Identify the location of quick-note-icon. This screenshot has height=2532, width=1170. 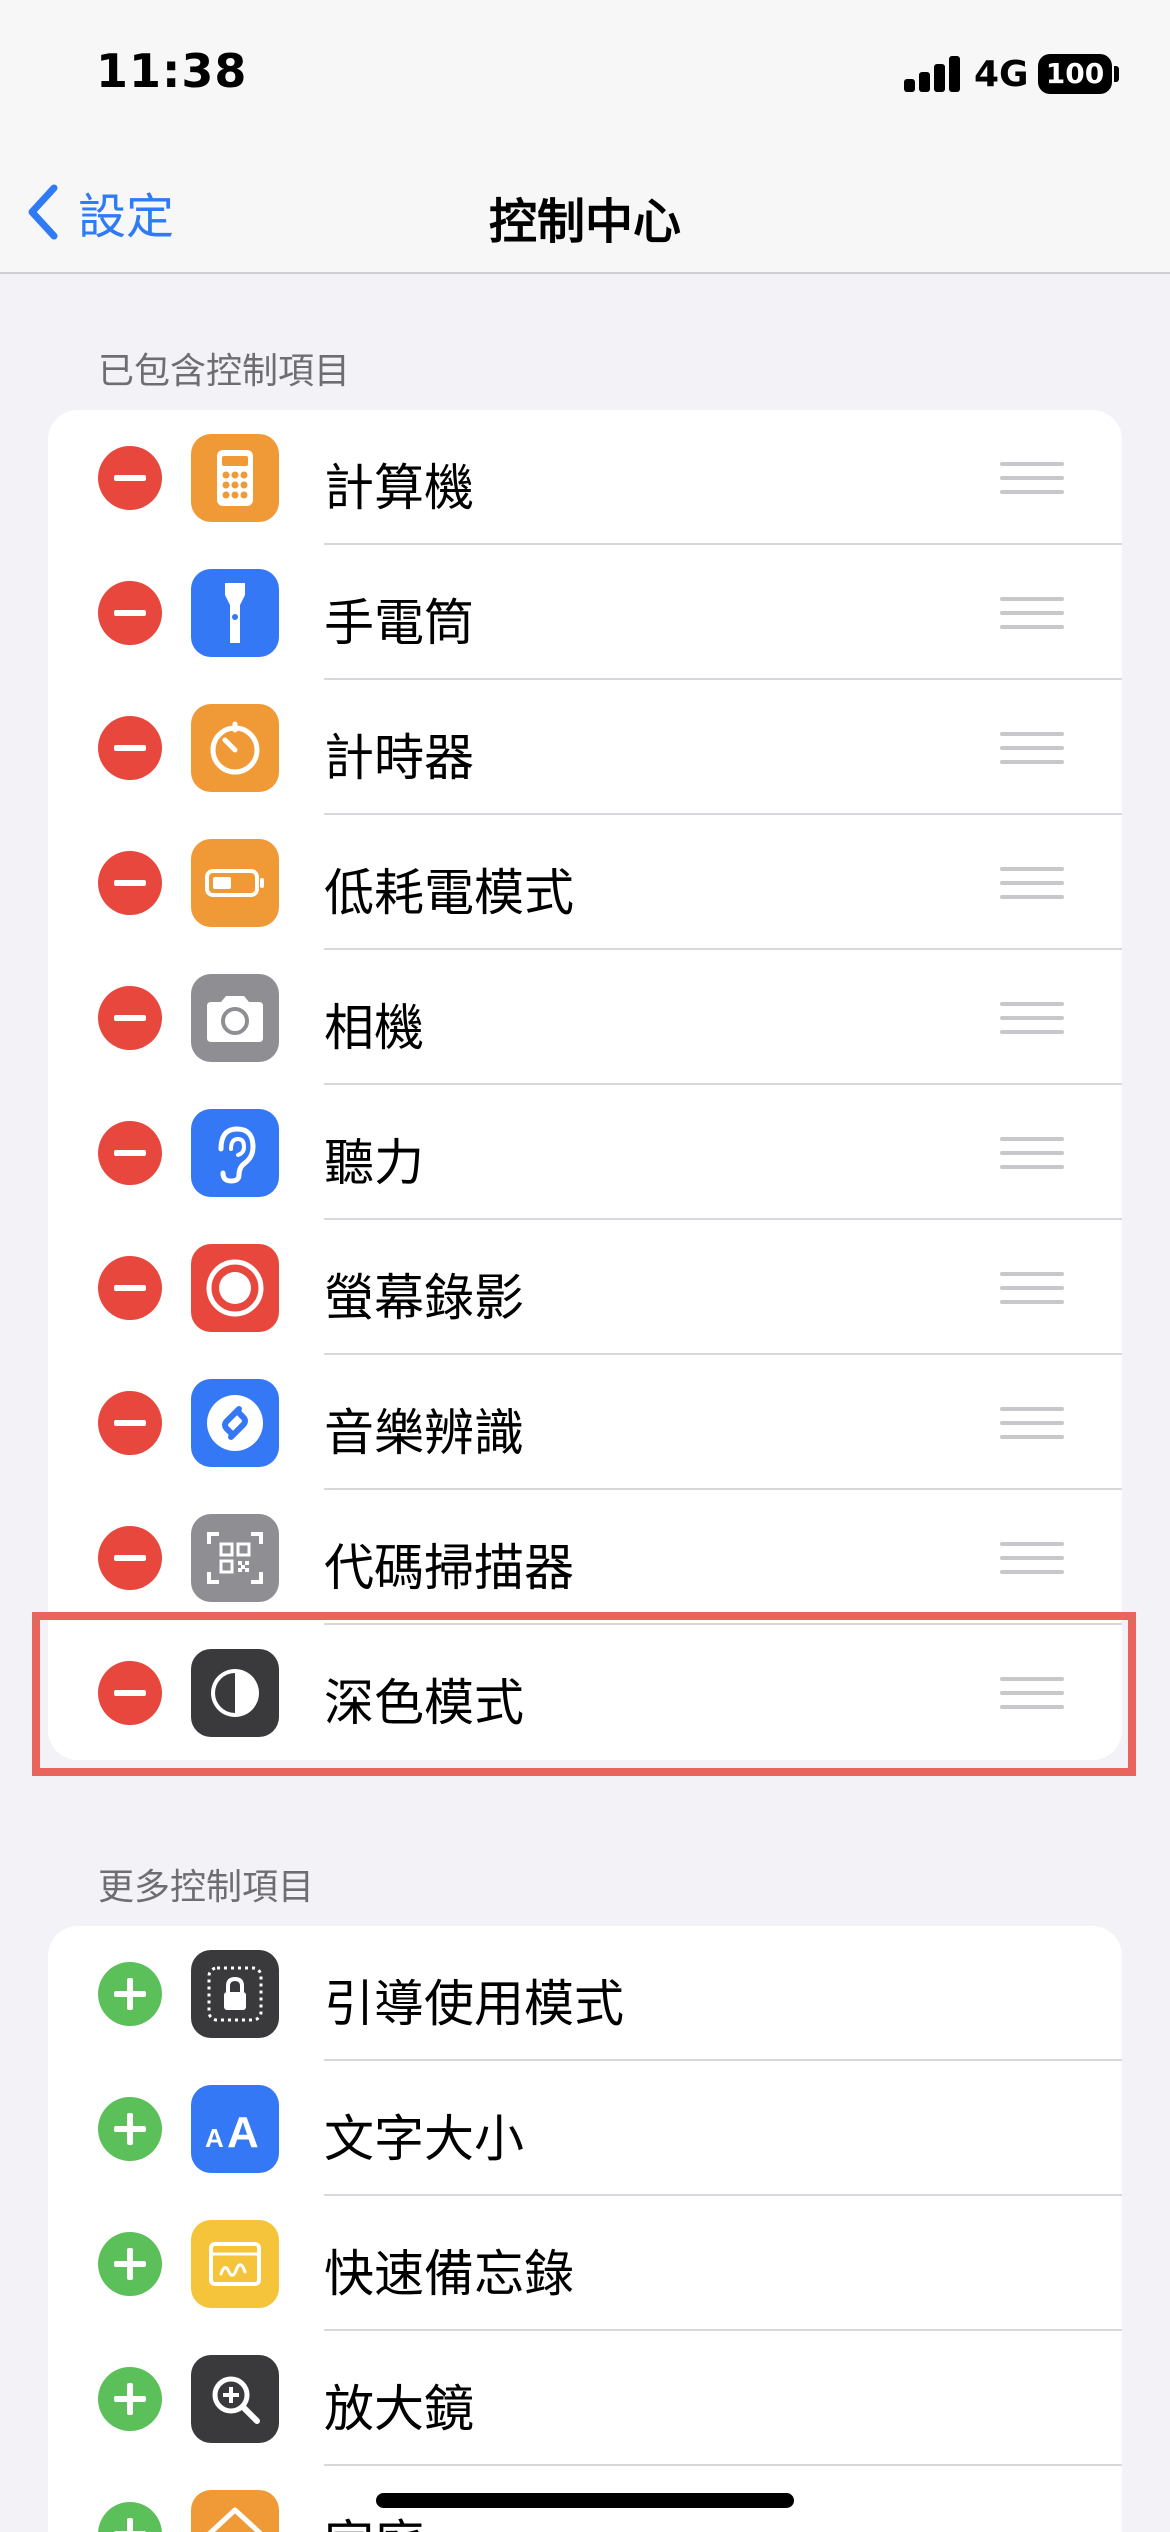
(235, 2264).